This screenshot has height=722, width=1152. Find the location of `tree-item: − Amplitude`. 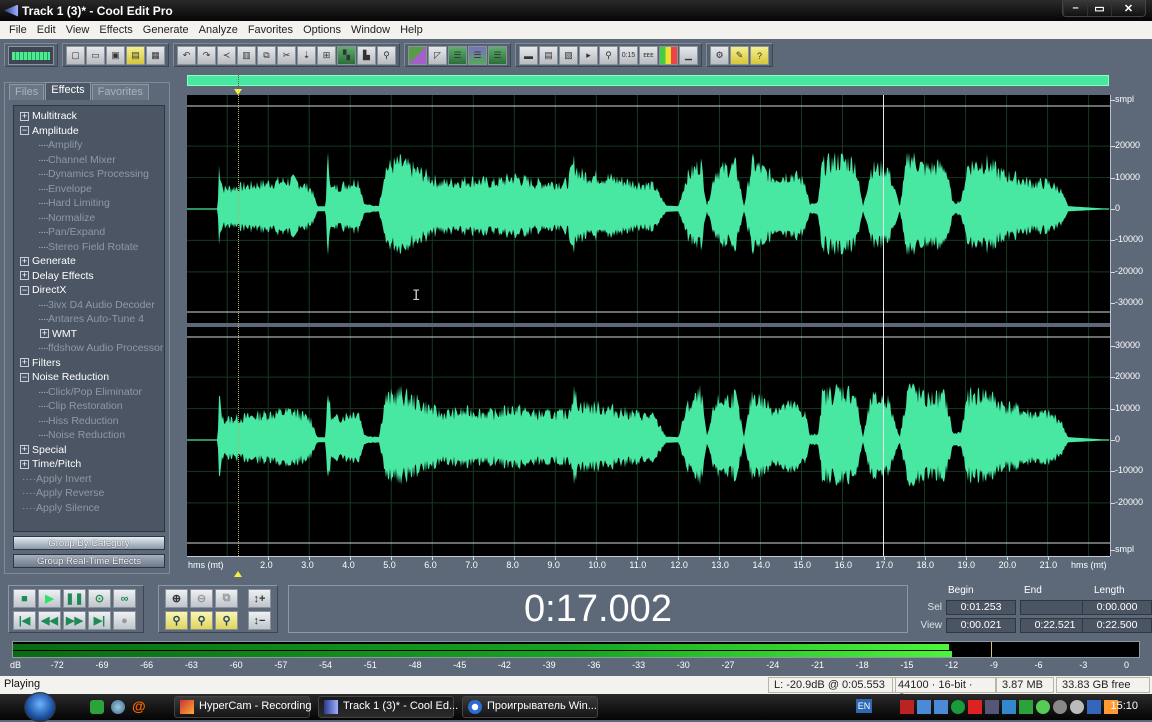

tree-item: − Amplitude is located at coordinates (89, 131).